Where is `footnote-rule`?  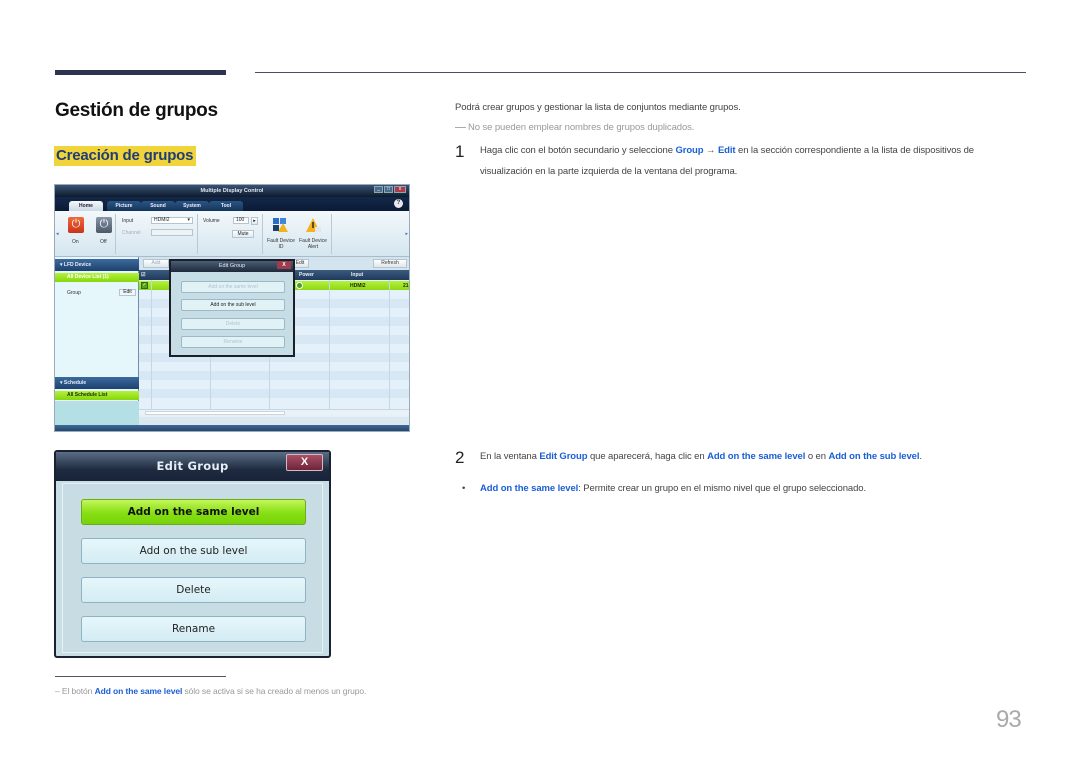 footnote-rule is located at coordinates (140, 676).